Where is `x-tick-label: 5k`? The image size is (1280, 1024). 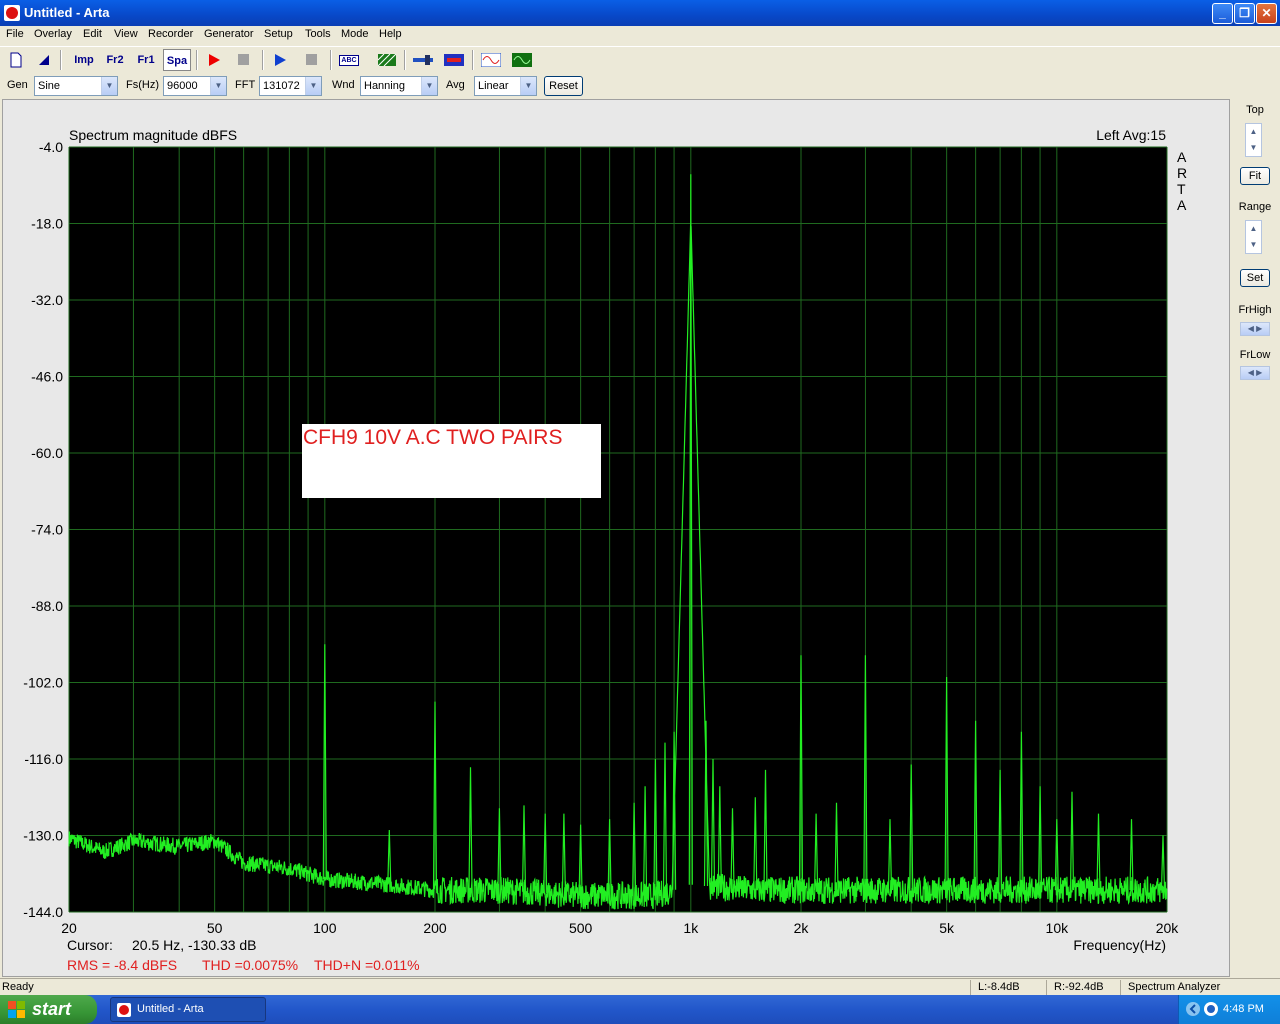
x-tick-label: 5k is located at coordinates (947, 928).